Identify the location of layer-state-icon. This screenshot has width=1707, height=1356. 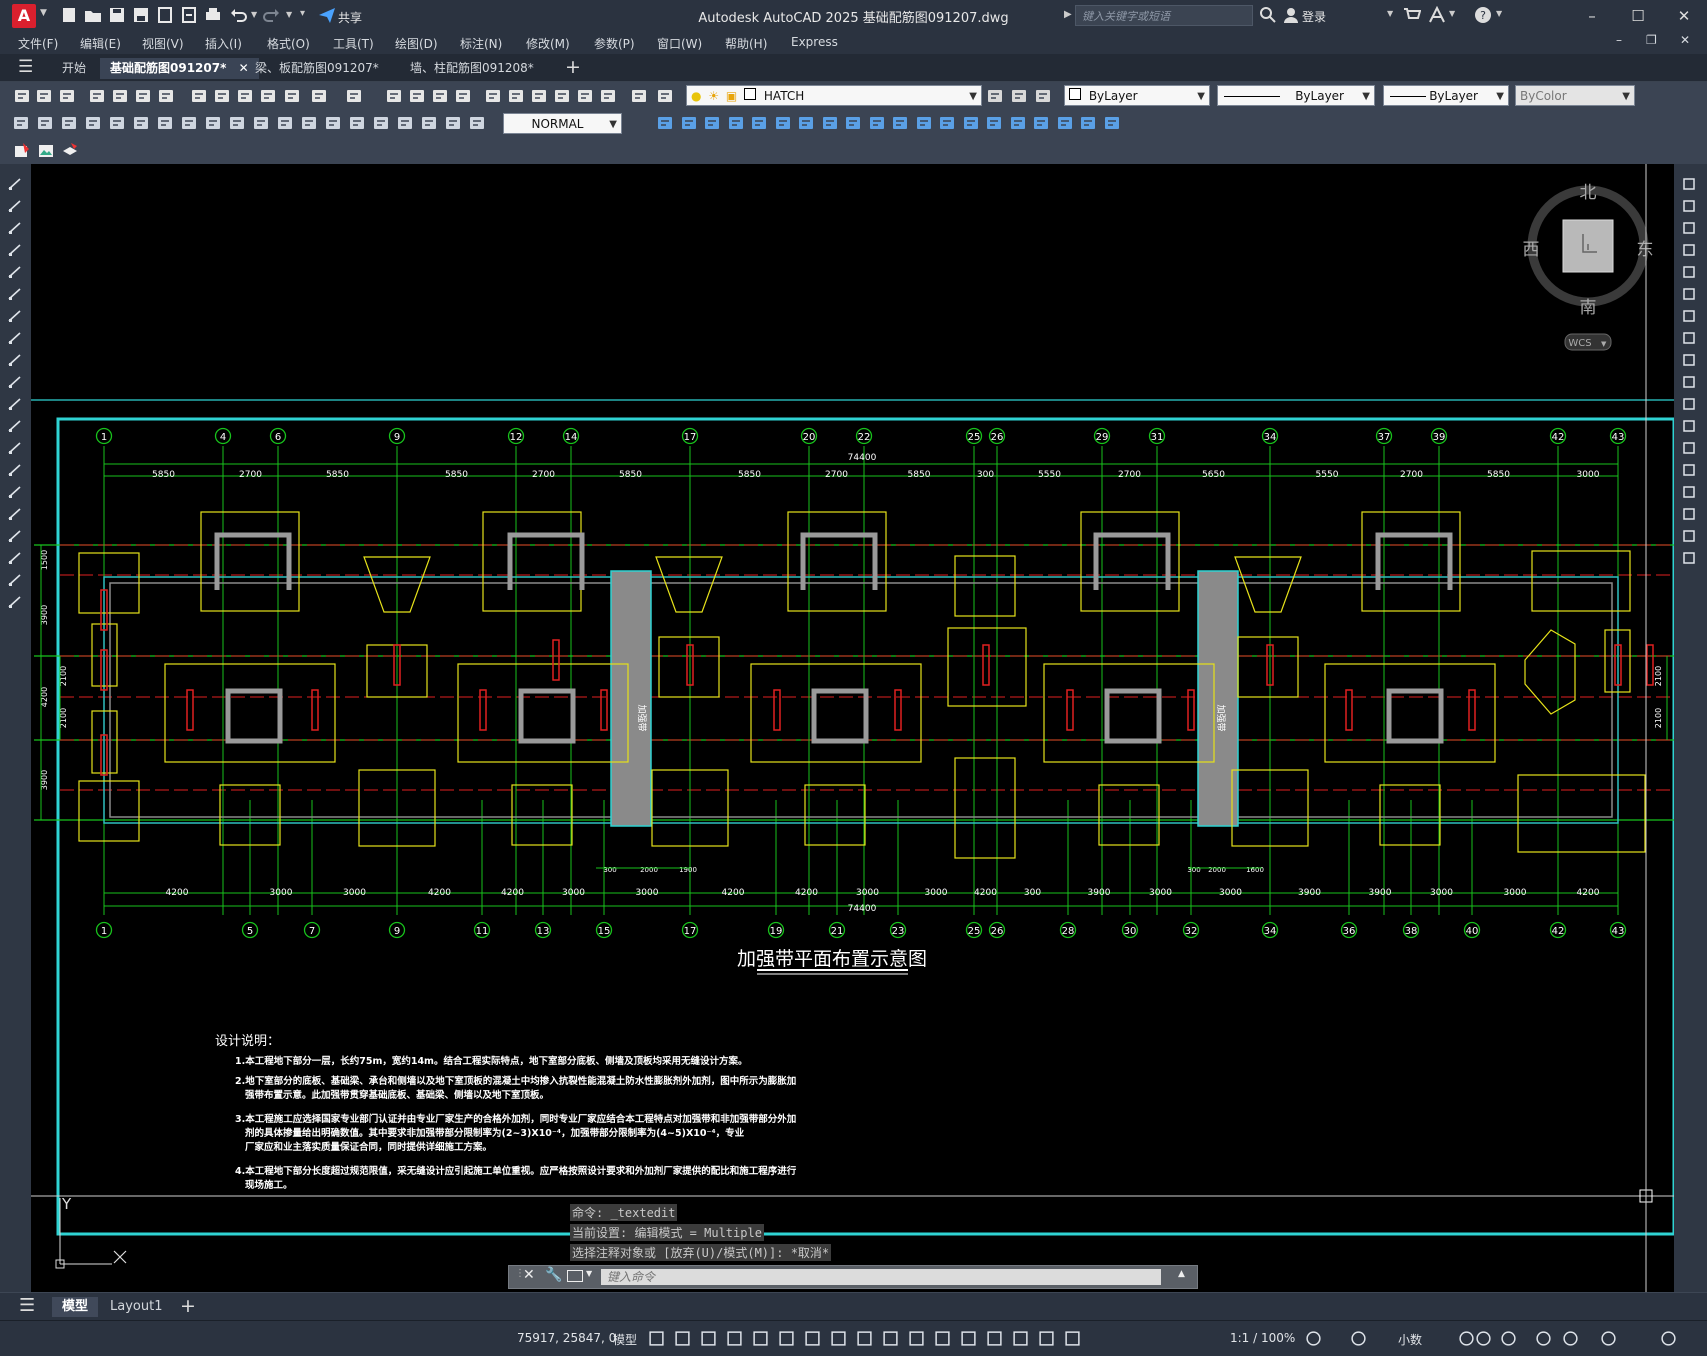
(1043, 96).